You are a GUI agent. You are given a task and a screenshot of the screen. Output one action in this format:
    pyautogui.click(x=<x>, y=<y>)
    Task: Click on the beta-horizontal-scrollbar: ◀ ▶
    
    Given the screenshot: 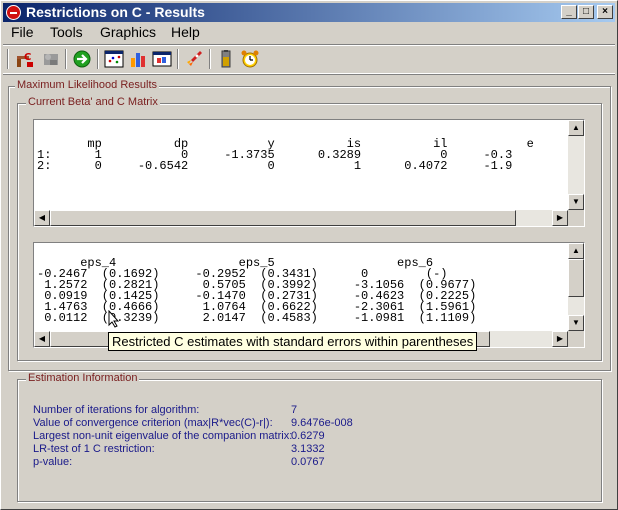 What is the action you would take?
    pyautogui.click(x=301, y=218)
    